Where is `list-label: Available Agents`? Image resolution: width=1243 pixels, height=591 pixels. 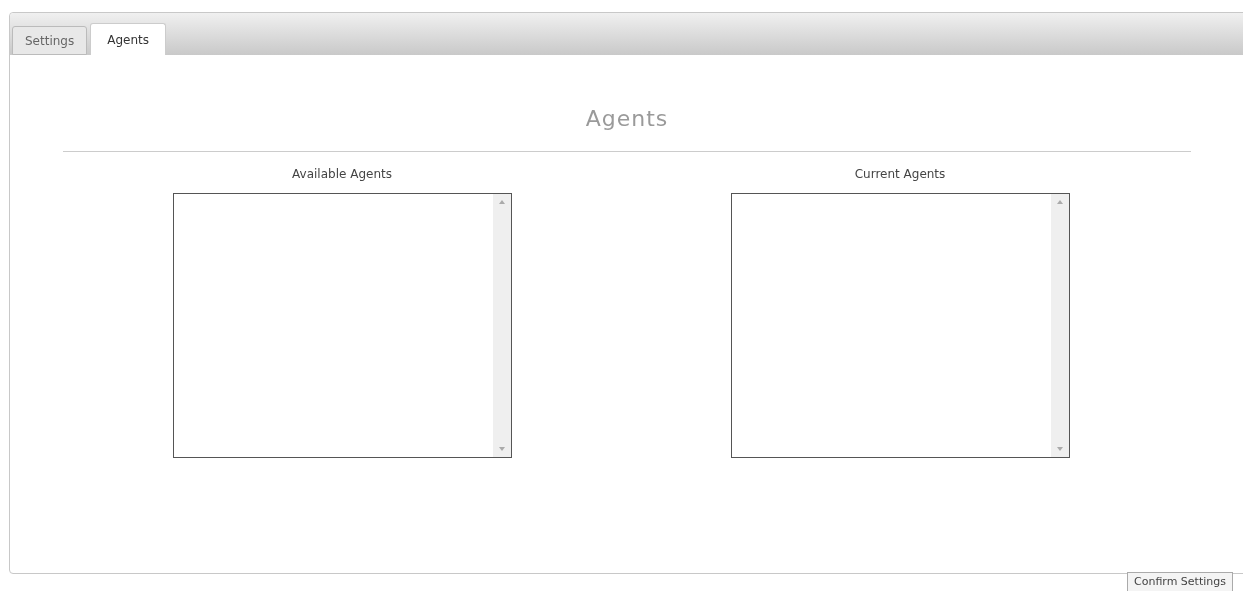 list-label: Available Agents is located at coordinates (342, 174).